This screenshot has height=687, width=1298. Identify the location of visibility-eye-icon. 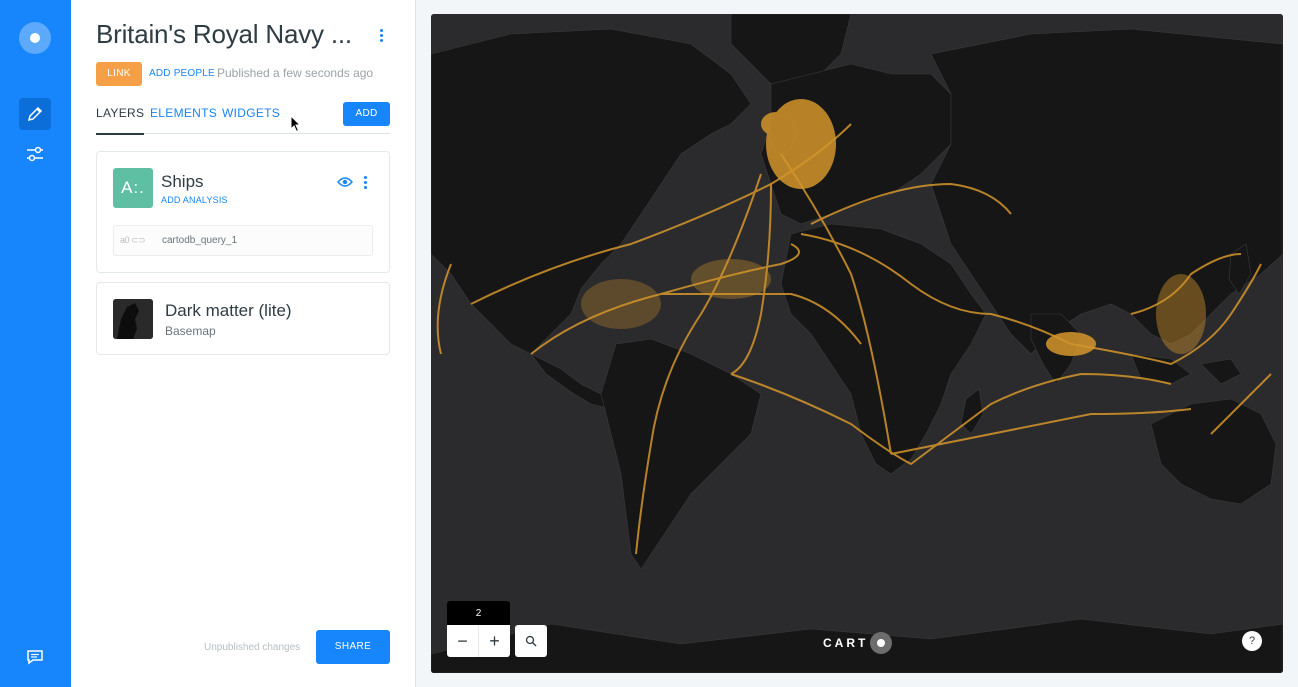
(345, 184).